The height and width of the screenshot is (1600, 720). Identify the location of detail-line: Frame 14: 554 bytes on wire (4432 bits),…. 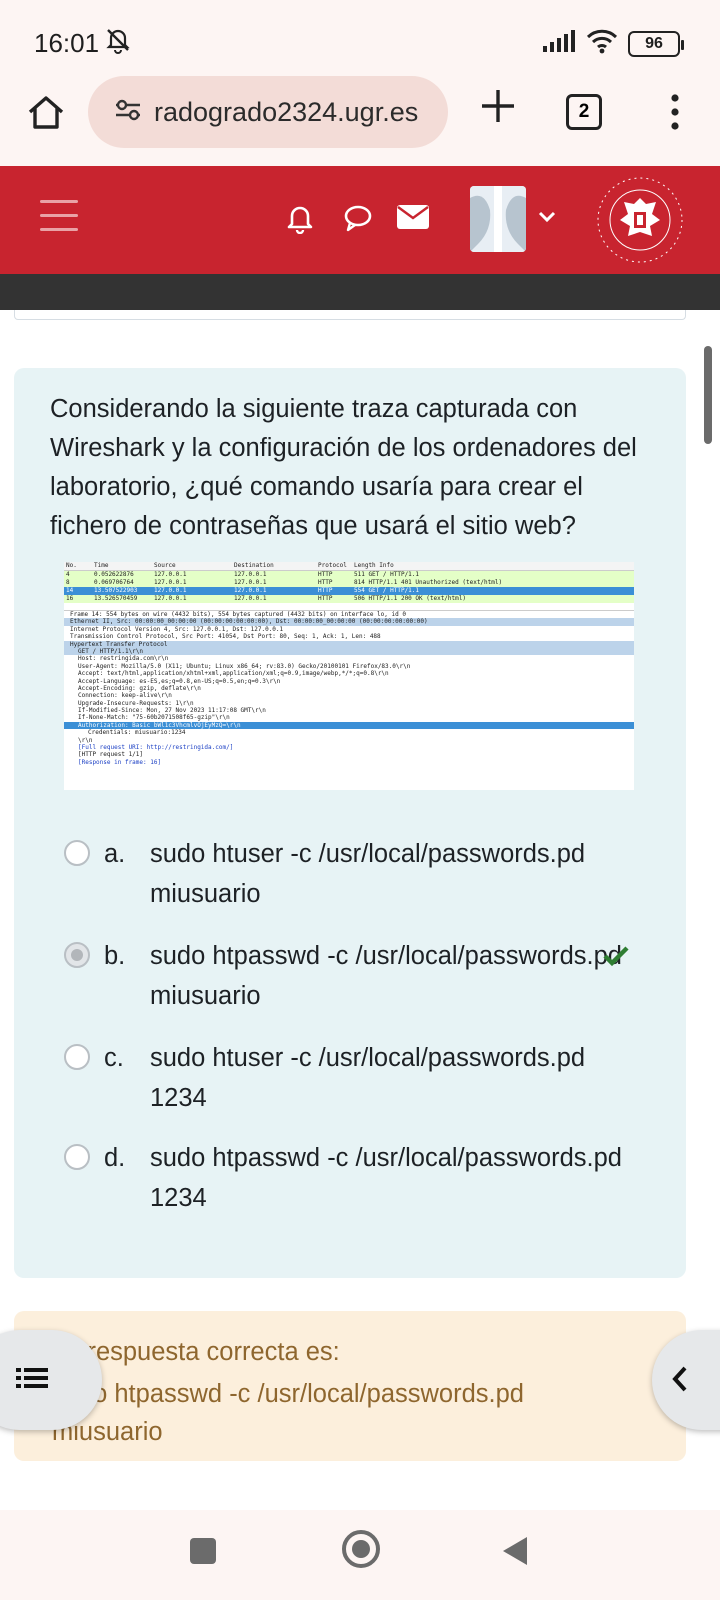
(238, 614).